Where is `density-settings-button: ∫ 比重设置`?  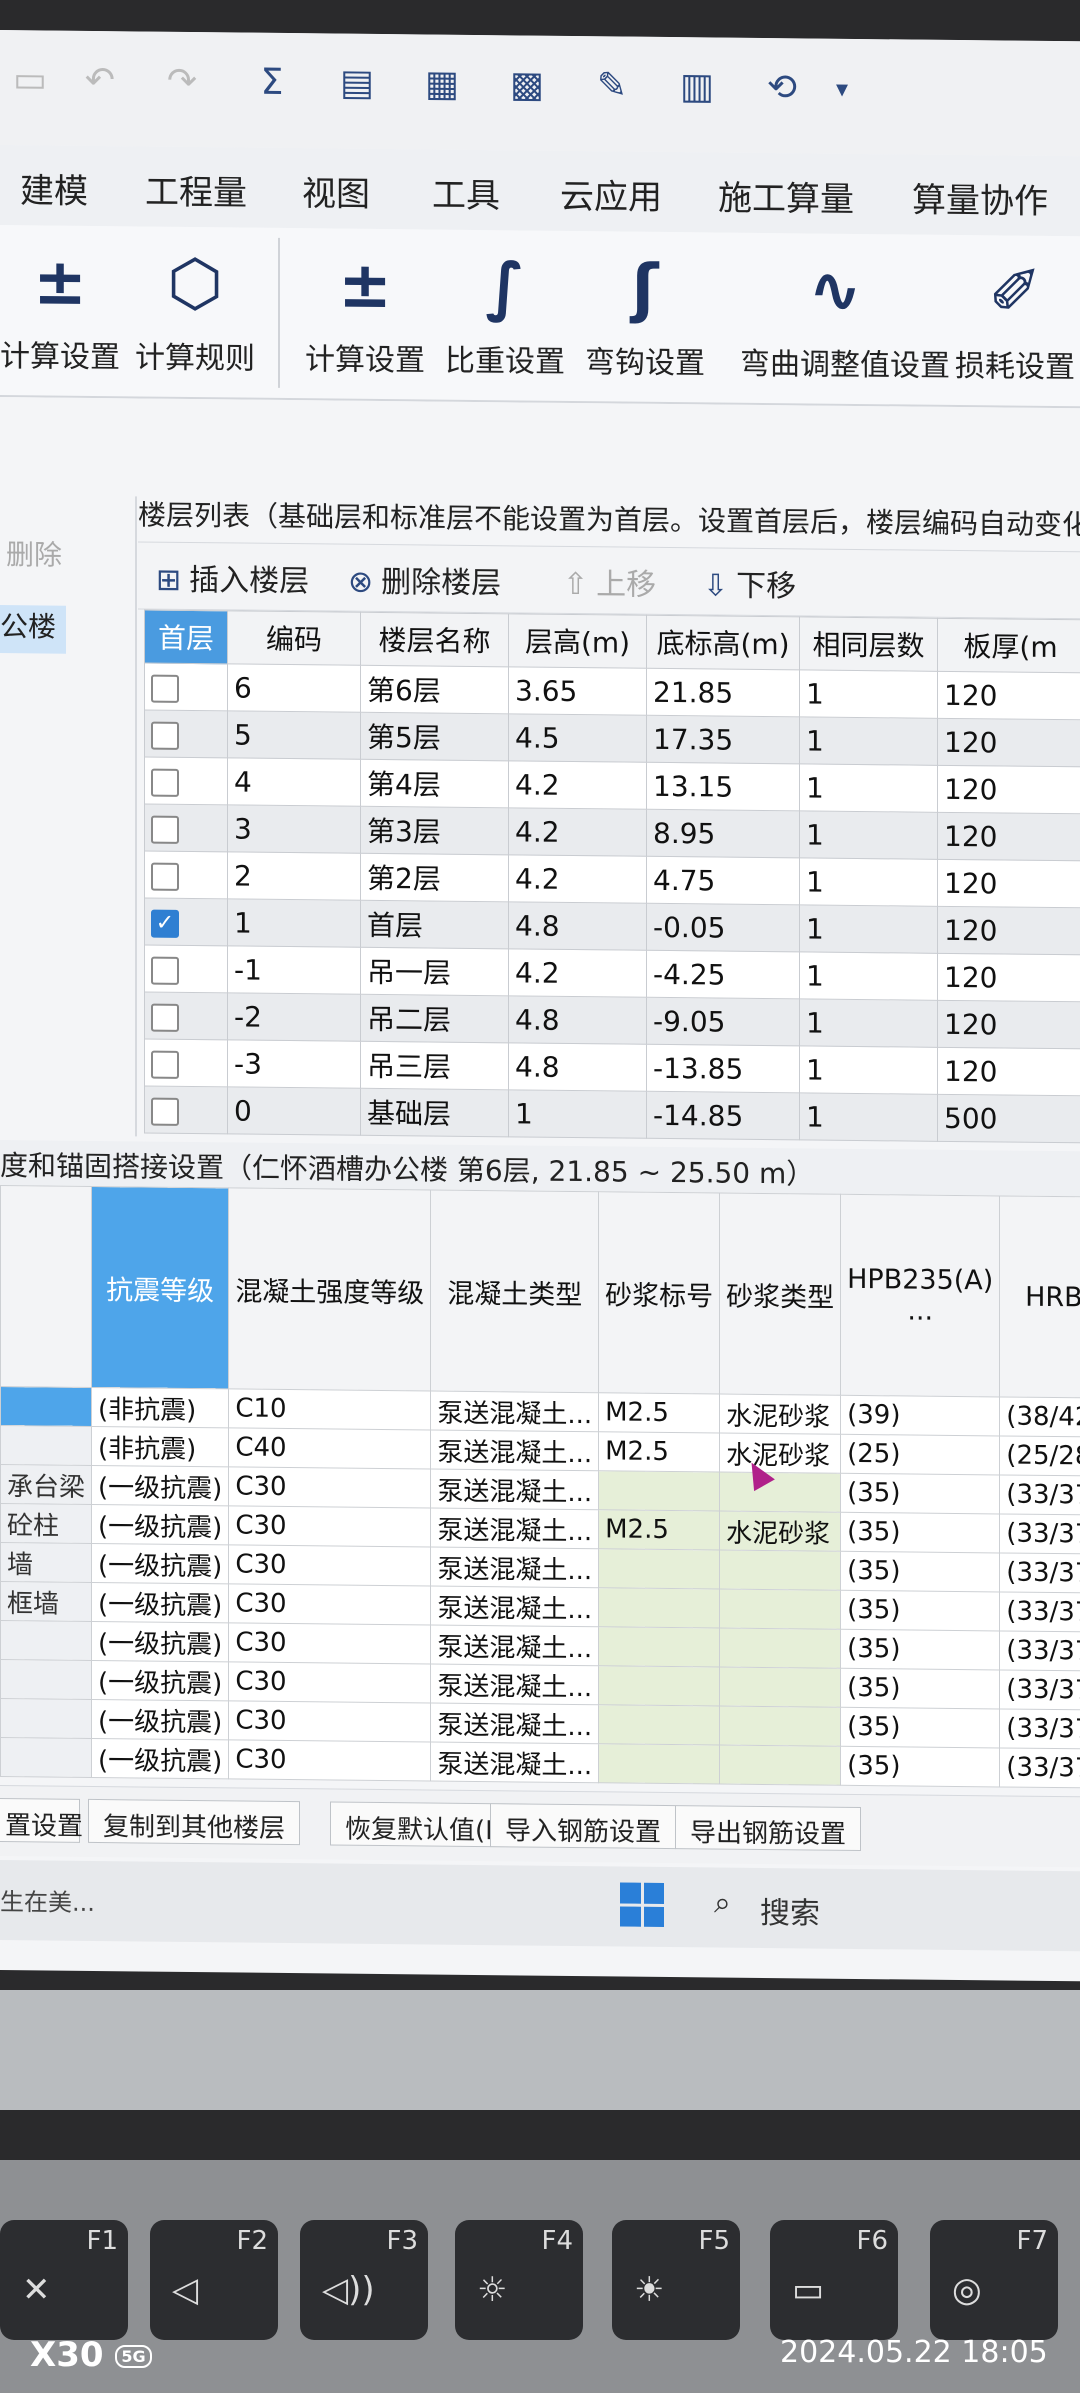
density-settings-button: ∫ 比重设置 is located at coordinates (505, 315).